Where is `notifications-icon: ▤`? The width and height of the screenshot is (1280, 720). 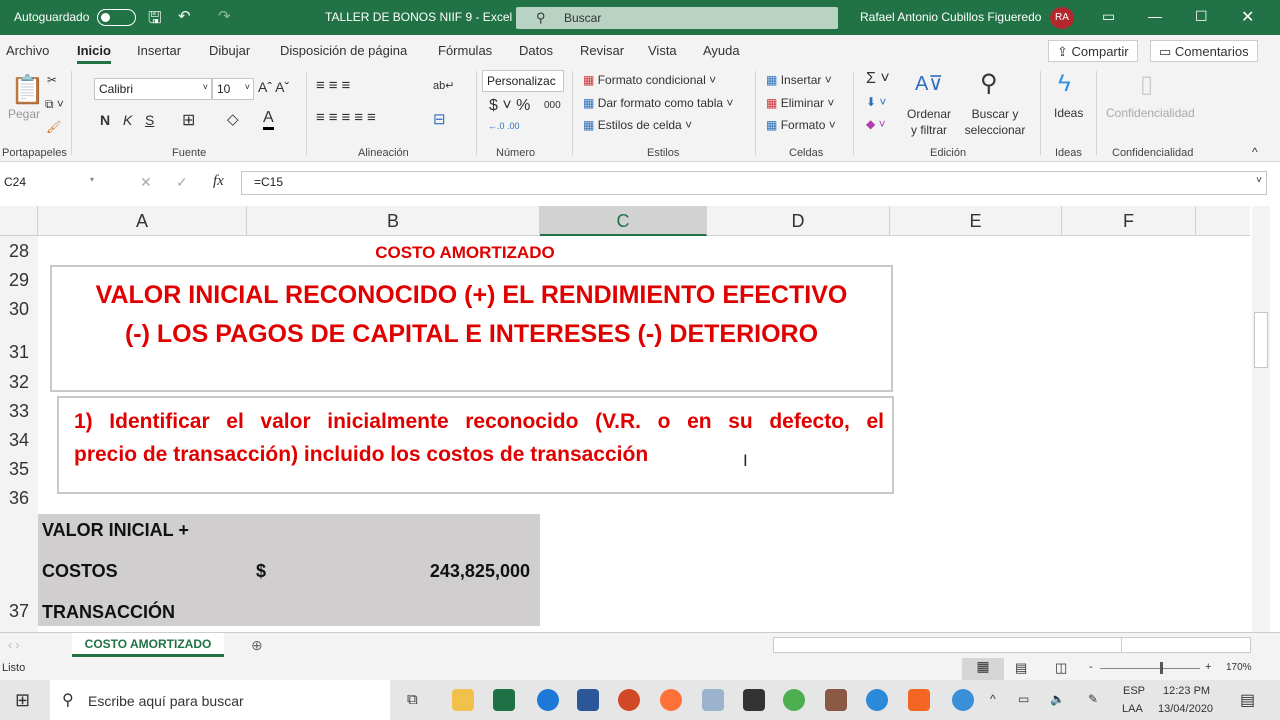 notifications-icon: ▤ is located at coordinates (1247, 700).